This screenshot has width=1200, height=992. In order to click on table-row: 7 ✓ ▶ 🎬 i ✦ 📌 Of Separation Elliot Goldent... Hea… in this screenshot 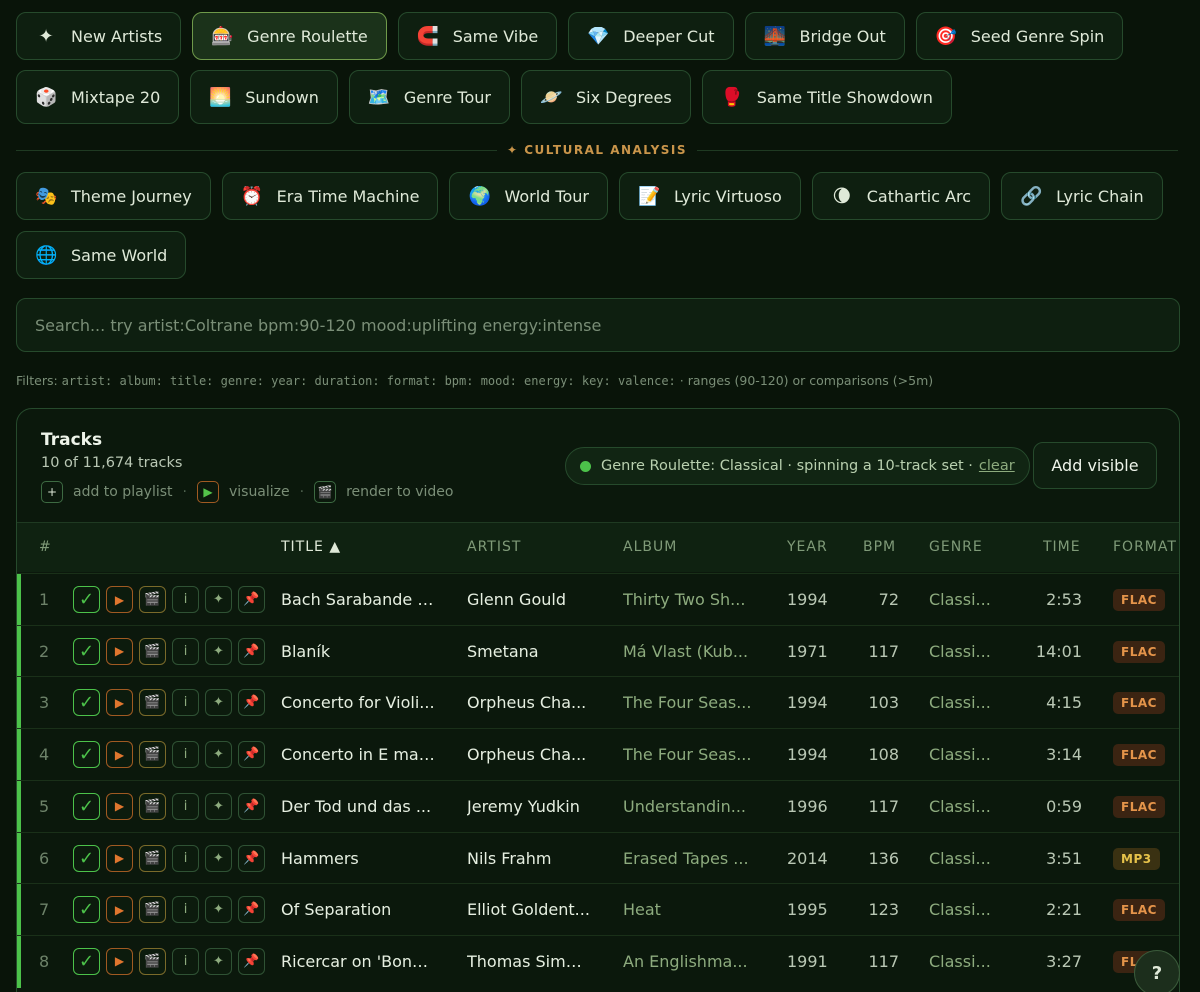, I will do `click(598, 910)`.